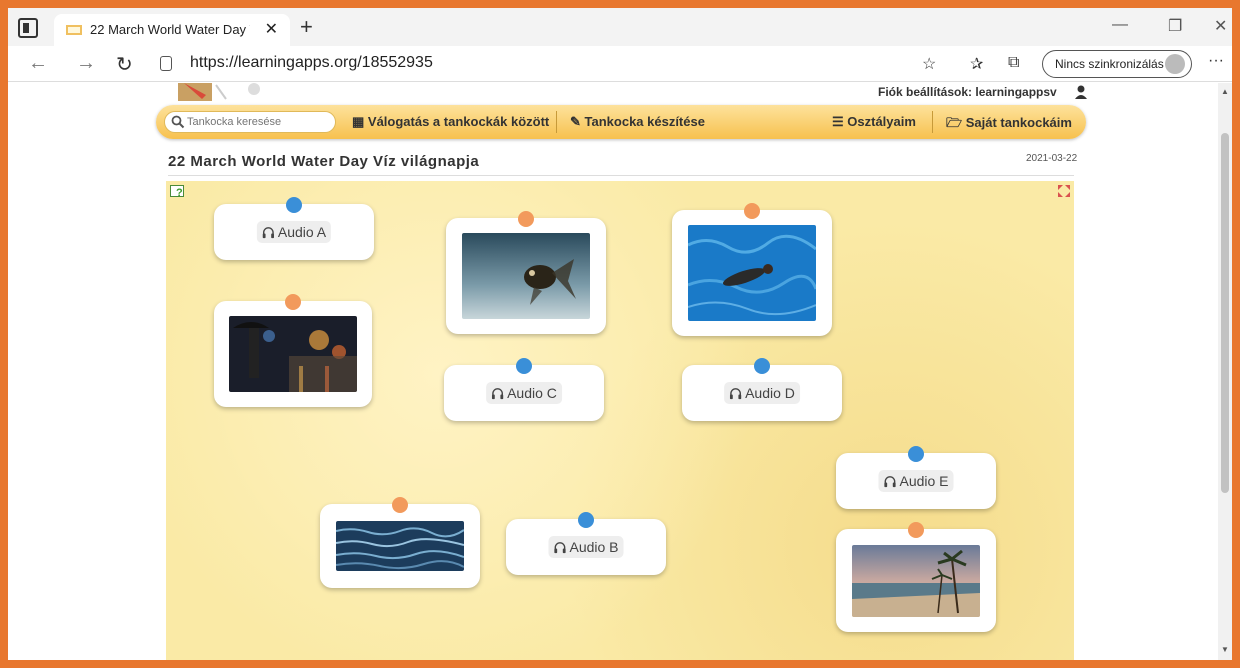  What do you see at coordinates (1175, 64) in the screenshot?
I see `profile-avatar` at bounding box center [1175, 64].